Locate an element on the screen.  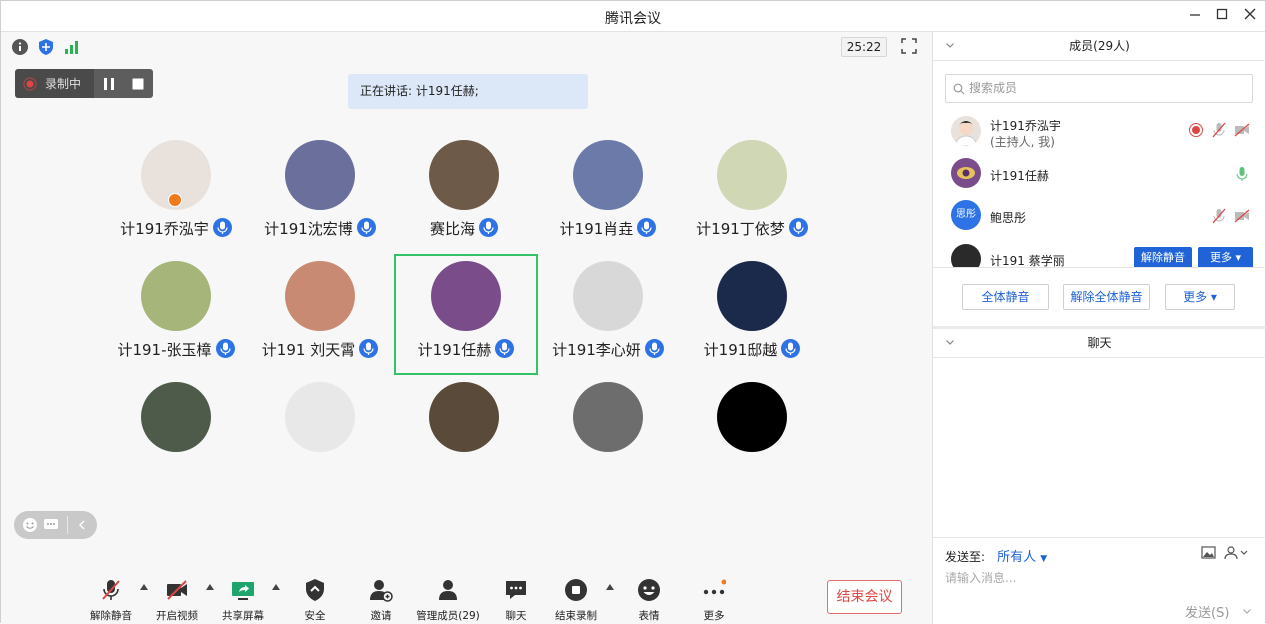
member-more-button: 更多 ▾ is located at coordinates (1225, 257).